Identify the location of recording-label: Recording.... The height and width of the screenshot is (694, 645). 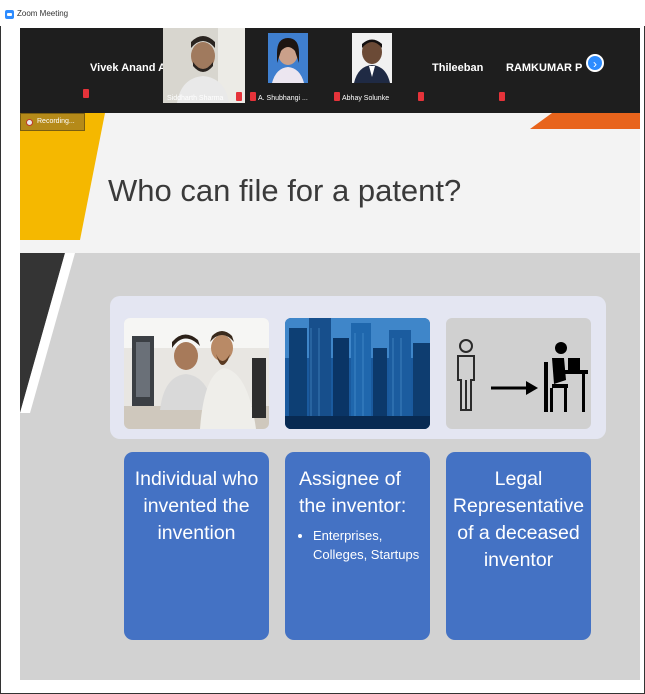
(56, 121).